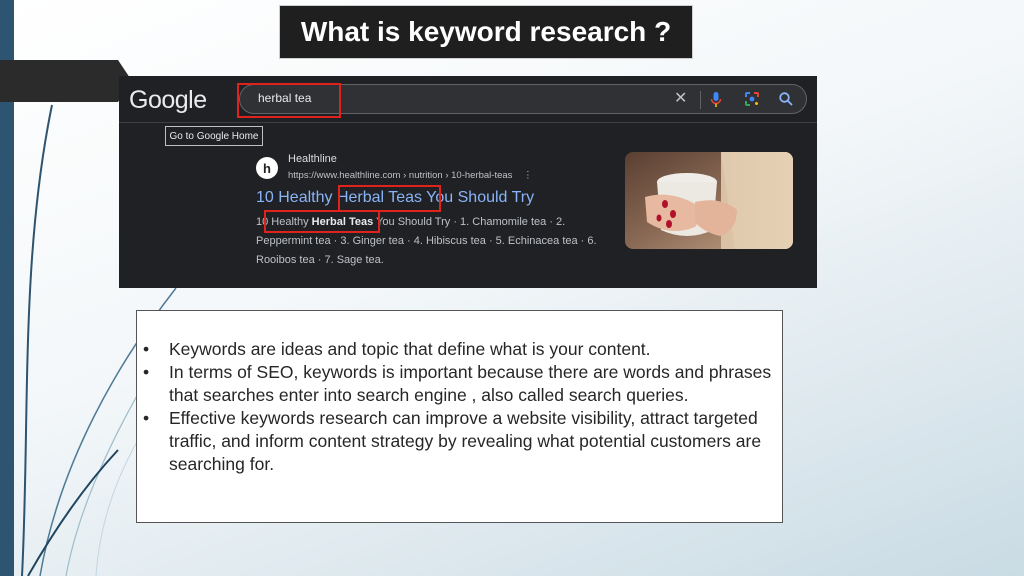  Describe the element at coordinates (66, 81) in the screenshot. I see `title-tab-shape` at that location.